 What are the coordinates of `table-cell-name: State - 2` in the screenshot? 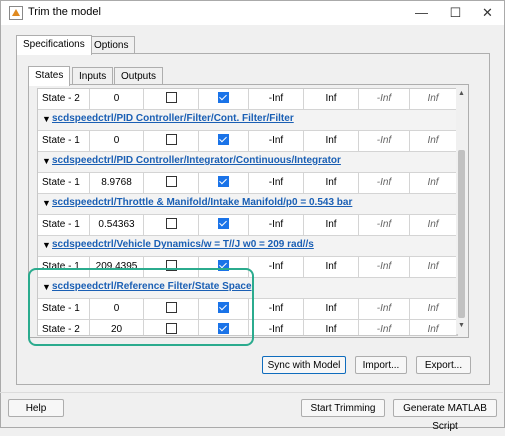 It's located at (64, 99).